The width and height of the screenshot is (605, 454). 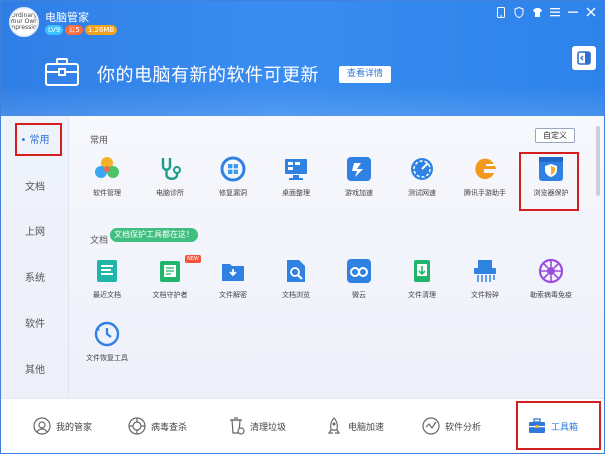 What do you see at coordinates (99, 241) in the screenshot?
I see `section-title-docs: 文档` at bounding box center [99, 241].